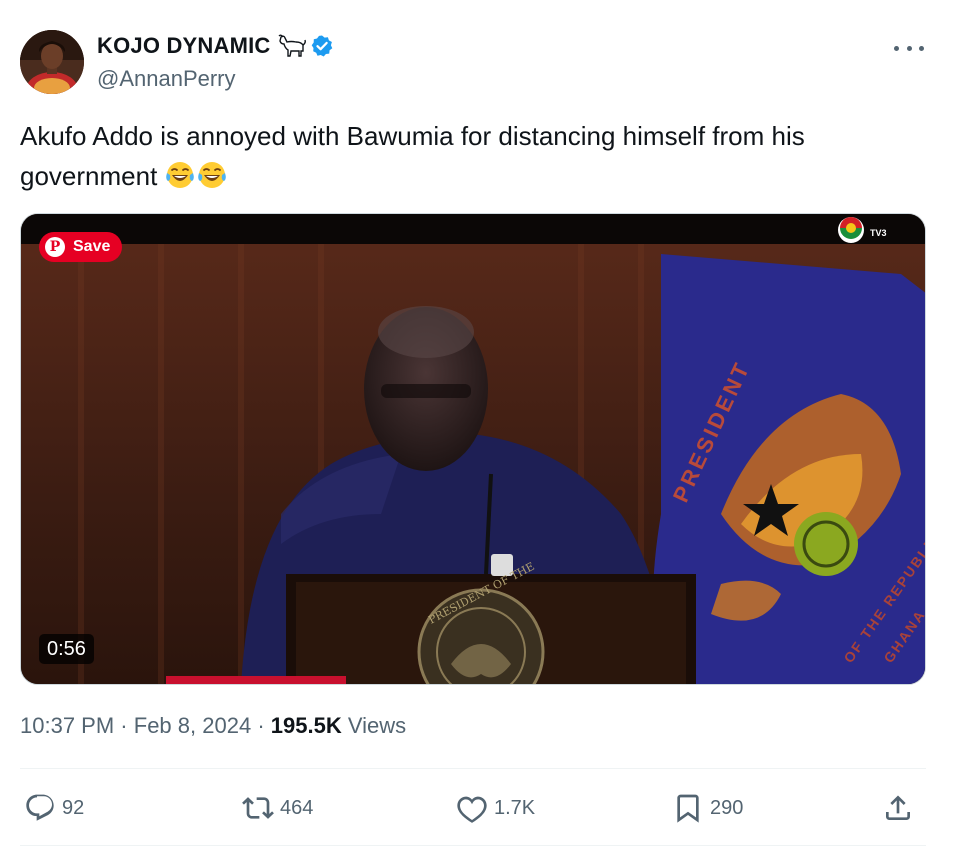 Image resolution: width=954 pixels, height=859 pixels. I want to click on reply-button: 92, so click(54, 808).